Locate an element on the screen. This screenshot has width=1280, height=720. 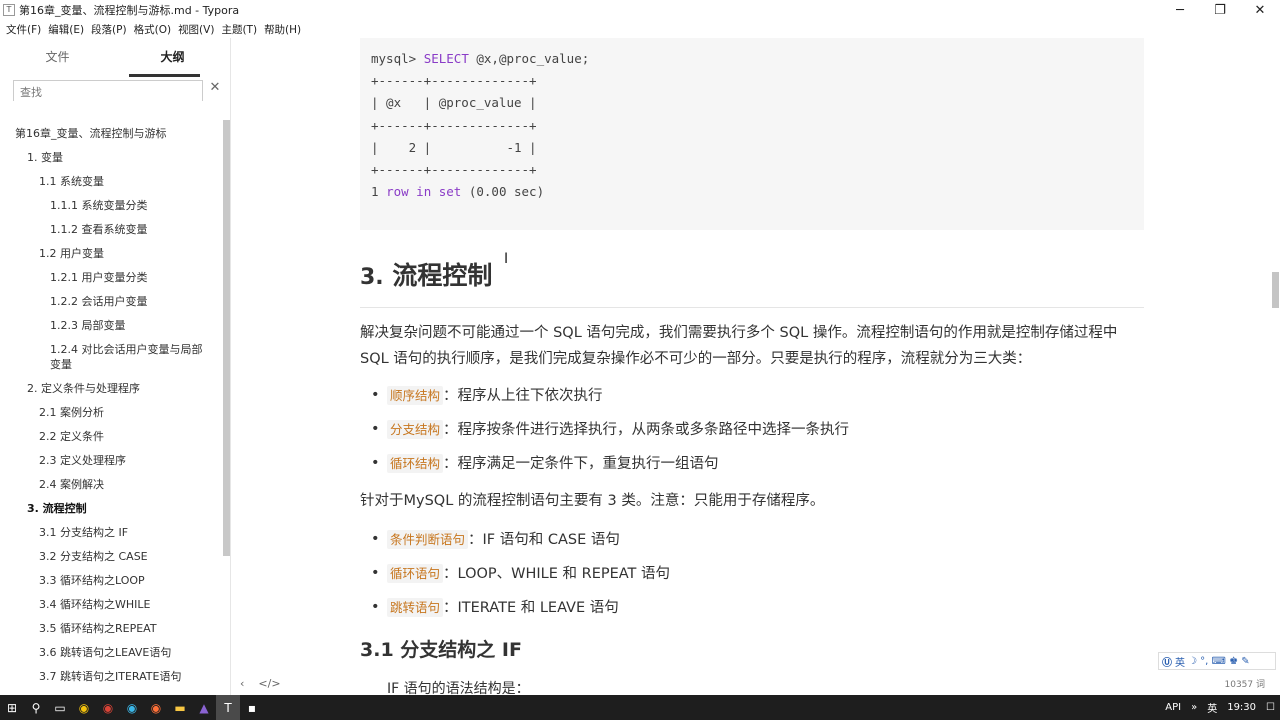
outline-item: 2.1 案例分析 is located at coordinates (111, 413).